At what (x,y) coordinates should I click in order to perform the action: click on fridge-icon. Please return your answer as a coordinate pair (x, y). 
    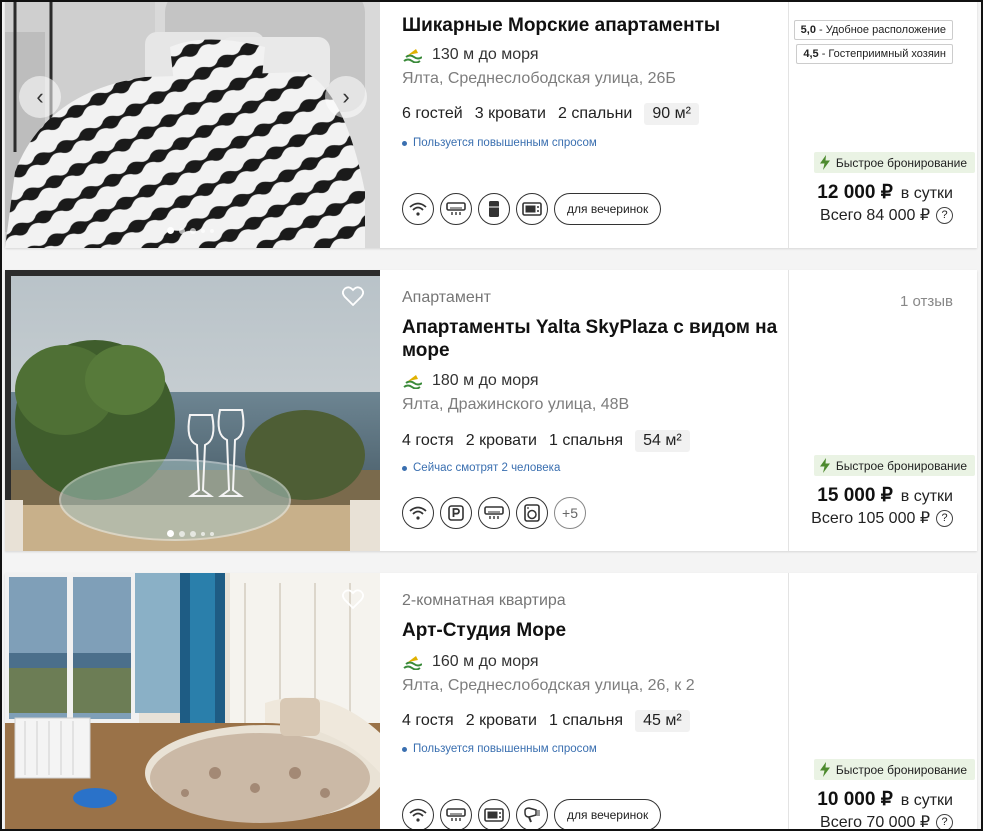
    Looking at the image, I should click on (494, 209).